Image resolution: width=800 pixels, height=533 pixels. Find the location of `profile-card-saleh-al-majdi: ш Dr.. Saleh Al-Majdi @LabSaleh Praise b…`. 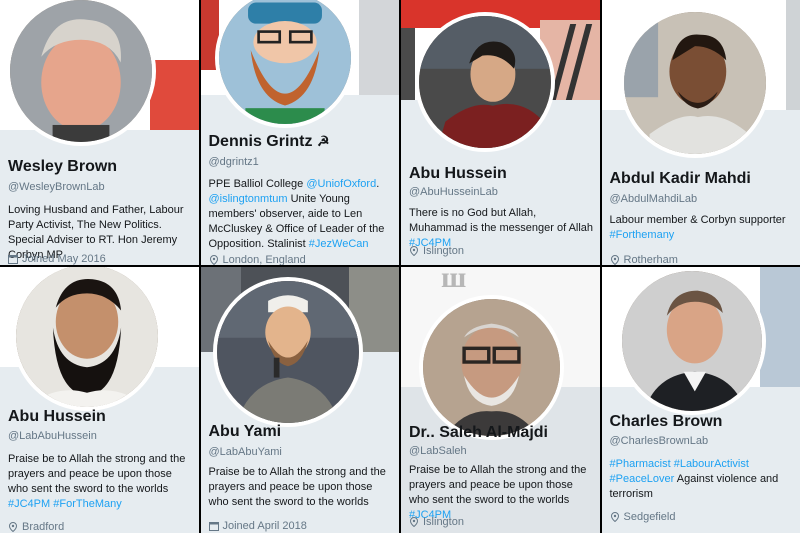

profile-card-saleh-al-majdi: ш Dr.. Saleh Al-Majdi @LabSaleh Praise b… is located at coordinates (500, 400).